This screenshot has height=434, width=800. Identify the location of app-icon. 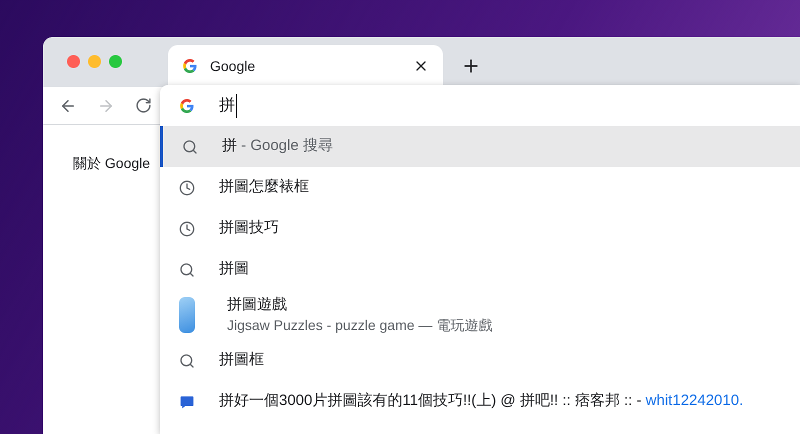
(187, 315).